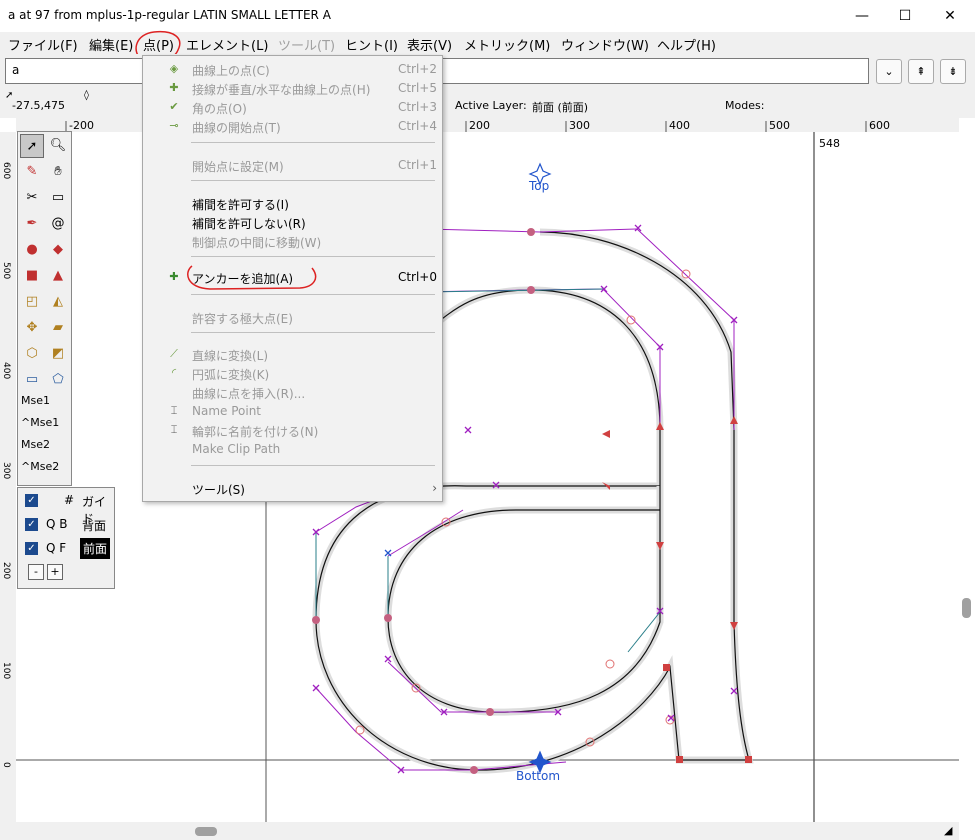 The image size is (975, 840). What do you see at coordinates (69, 500) in the screenshot?
I see `layer-prefix: #` at bounding box center [69, 500].